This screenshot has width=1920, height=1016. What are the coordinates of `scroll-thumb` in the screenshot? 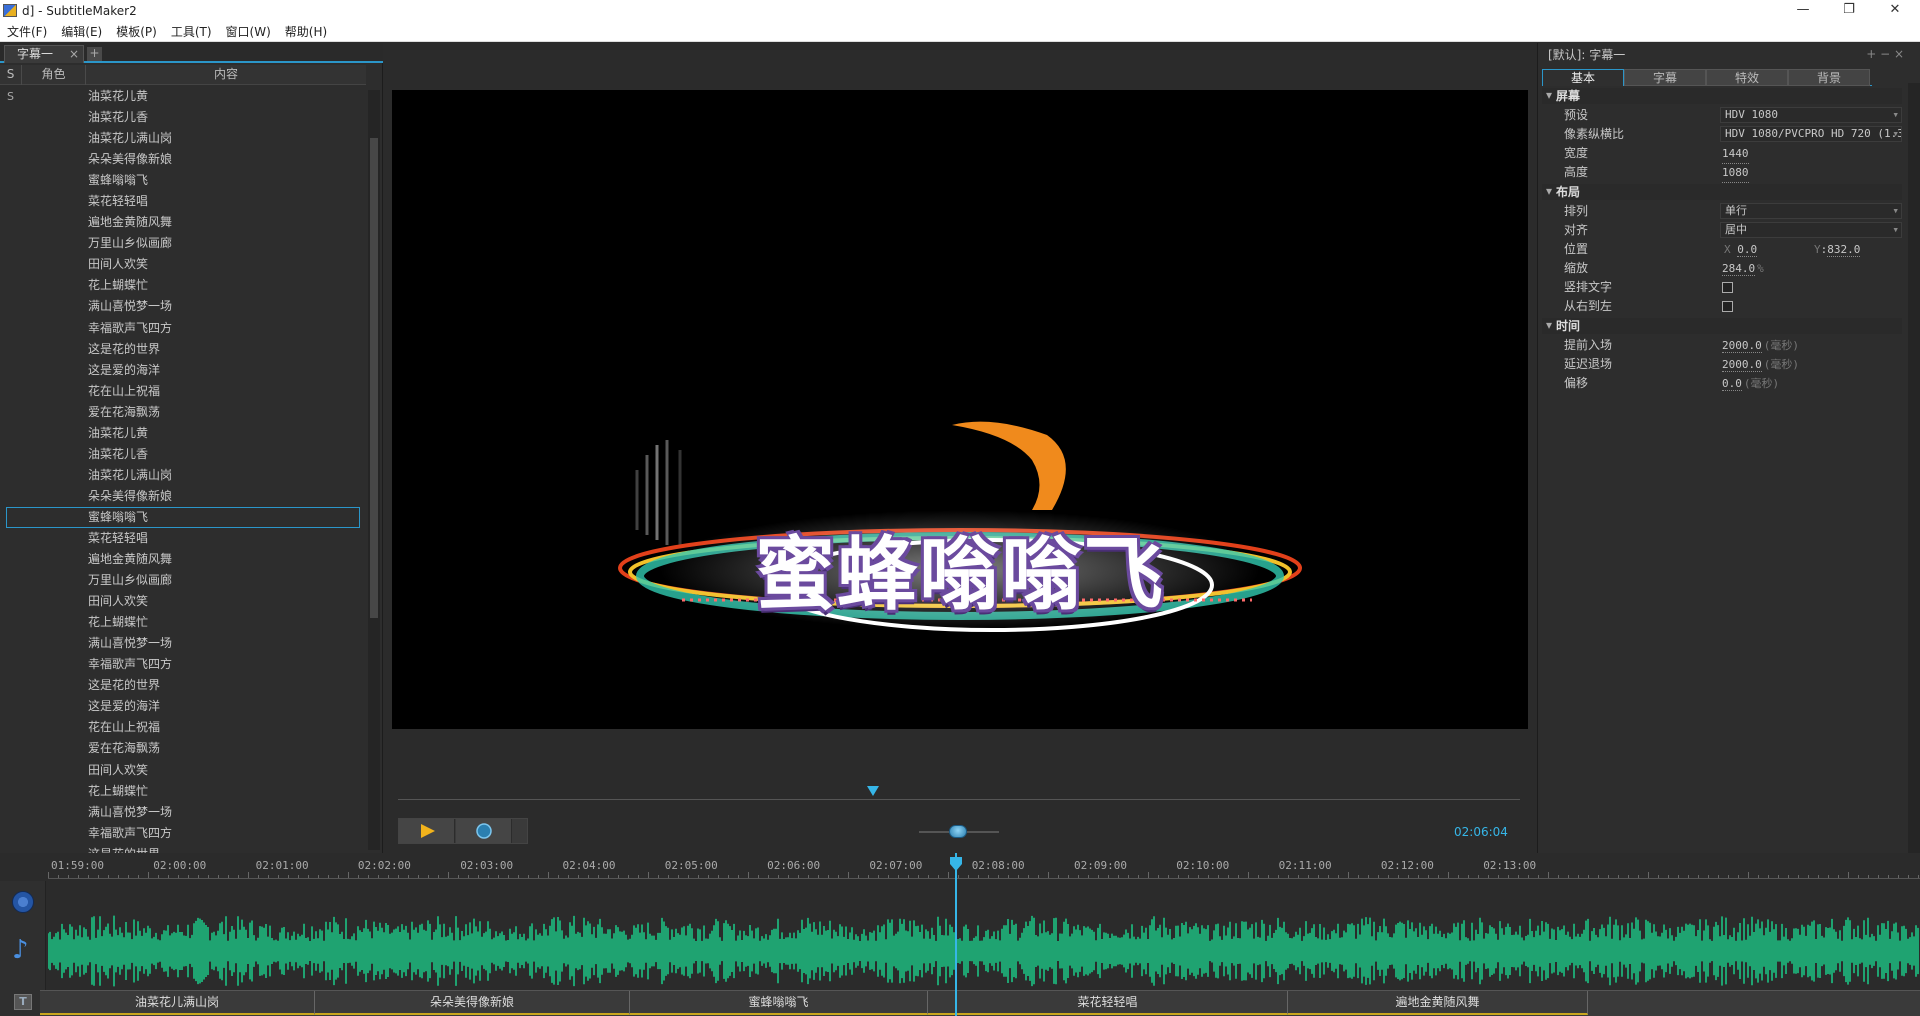 It's located at (374, 378).